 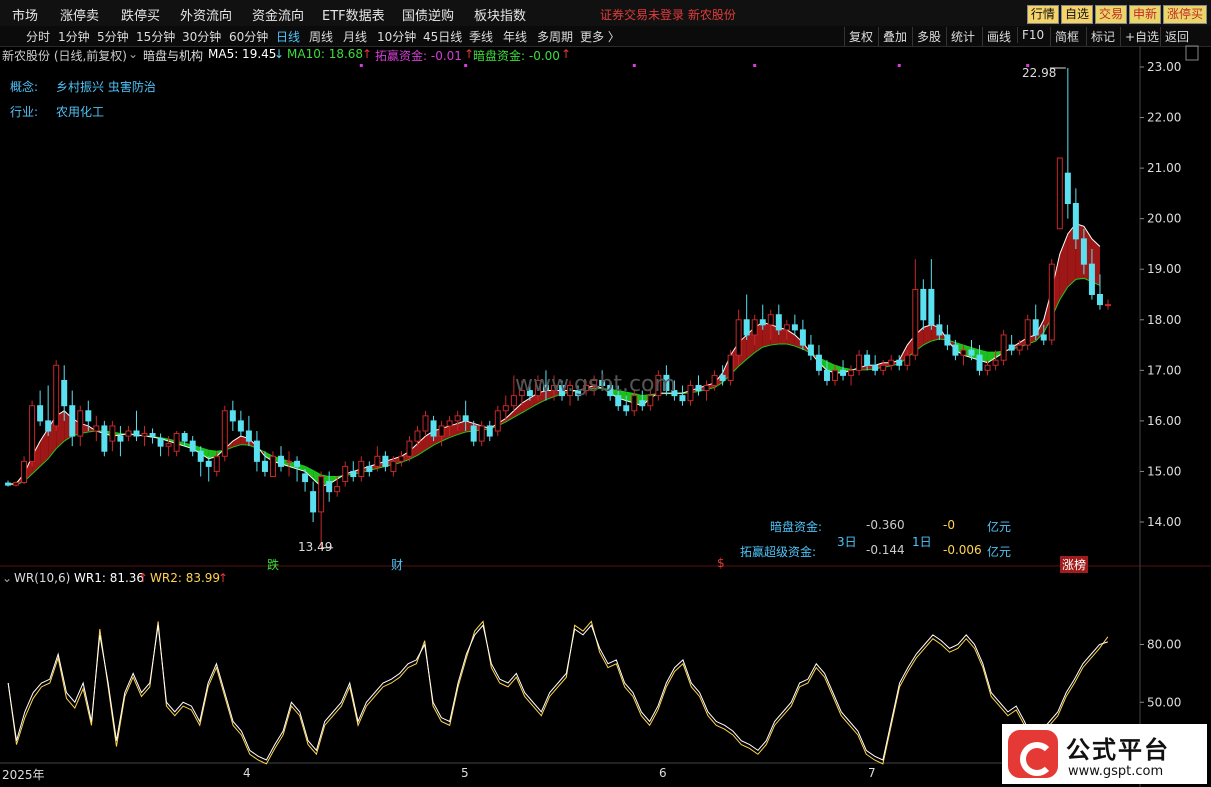 What do you see at coordinates (847, 542) in the screenshot?
I see `days-3: 3日` at bounding box center [847, 542].